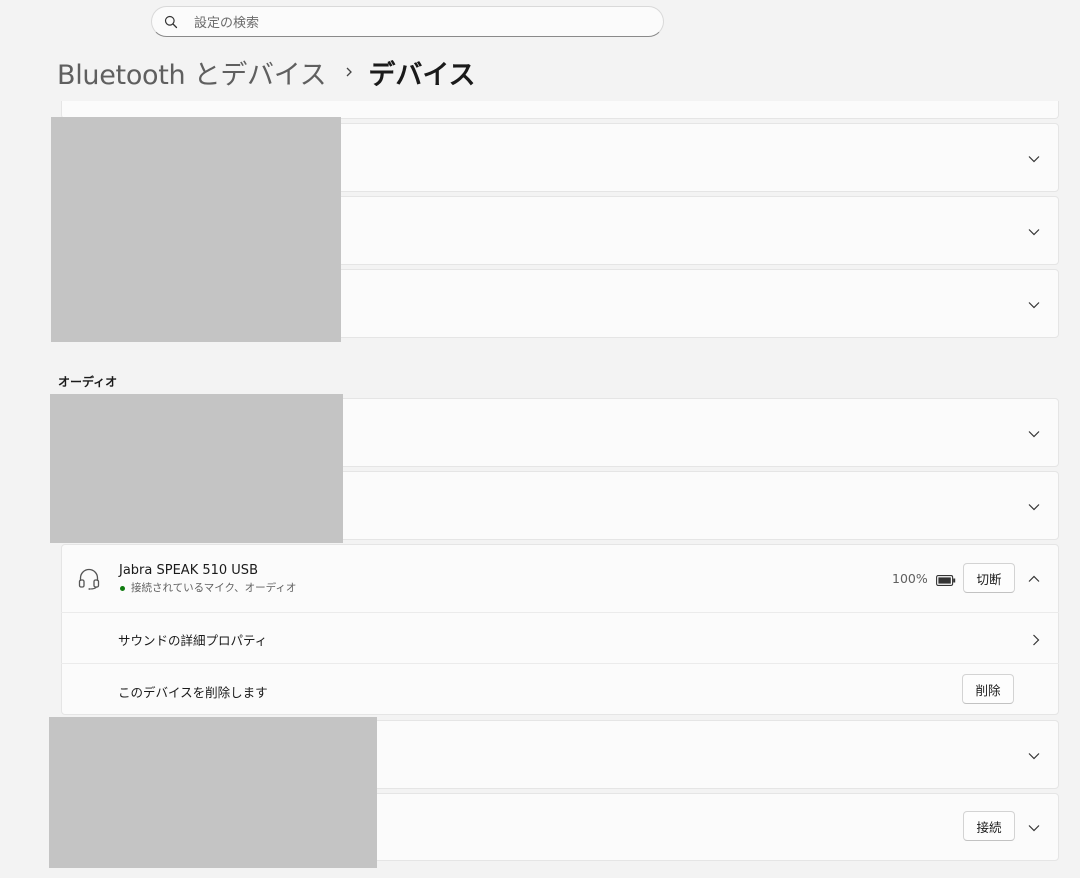 Image resolution: width=1080 pixels, height=878 pixels. Describe the element at coordinates (1034, 579) in the screenshot. I see `chevron-up-icon` at that location.